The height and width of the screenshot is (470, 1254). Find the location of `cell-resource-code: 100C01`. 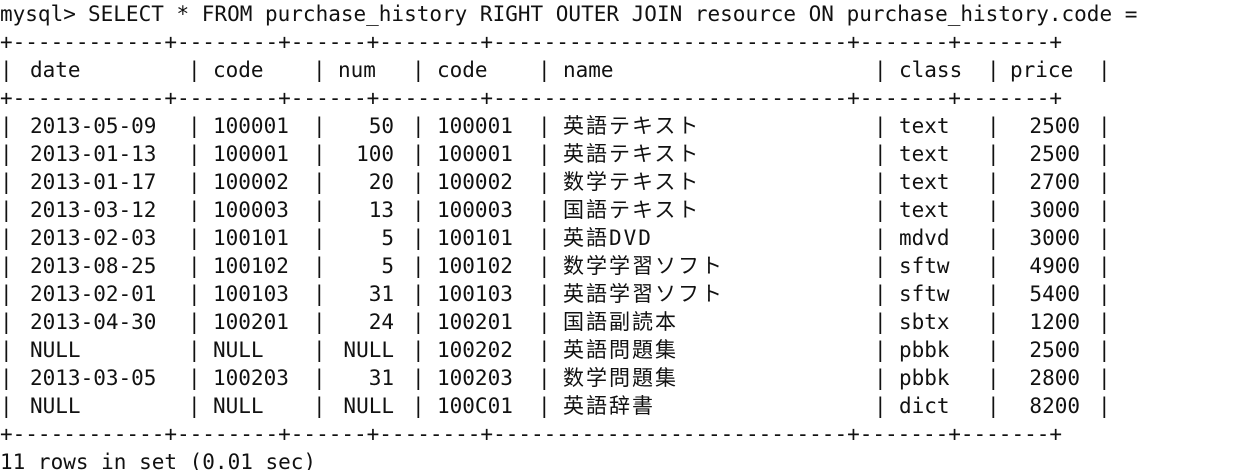

cell-resource-code: 100C01 is located at coordinates (475, 406).